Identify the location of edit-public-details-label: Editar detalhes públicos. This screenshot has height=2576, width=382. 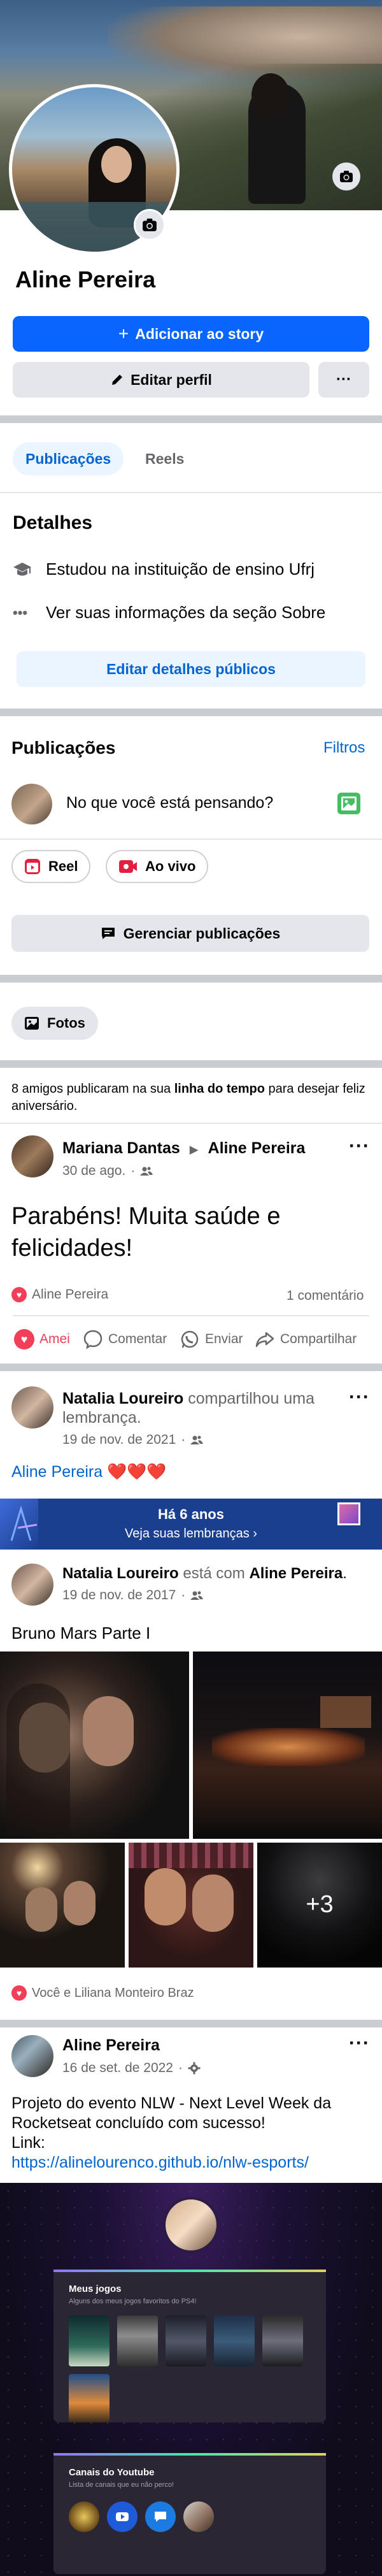
(191, 668).